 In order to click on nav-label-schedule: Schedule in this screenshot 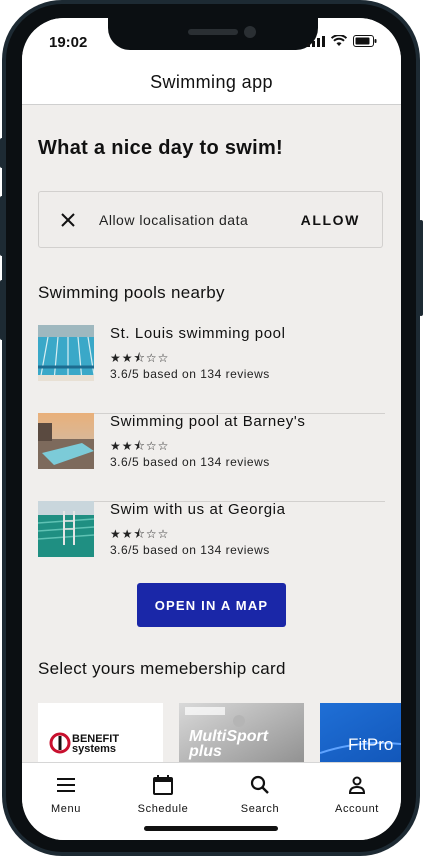, I will do `click(163, 809)`.